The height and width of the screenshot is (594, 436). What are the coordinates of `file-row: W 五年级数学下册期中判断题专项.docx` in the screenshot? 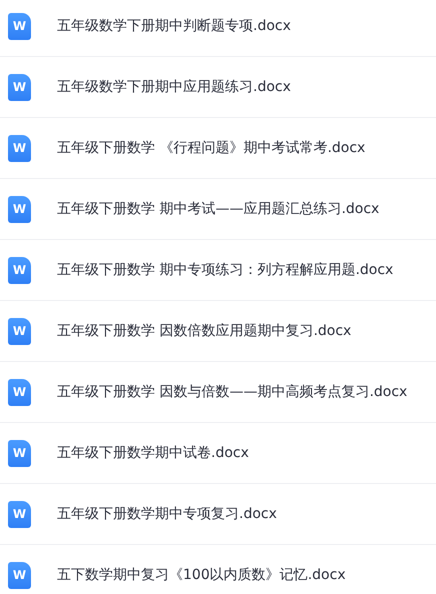 It's located at (218, 28).